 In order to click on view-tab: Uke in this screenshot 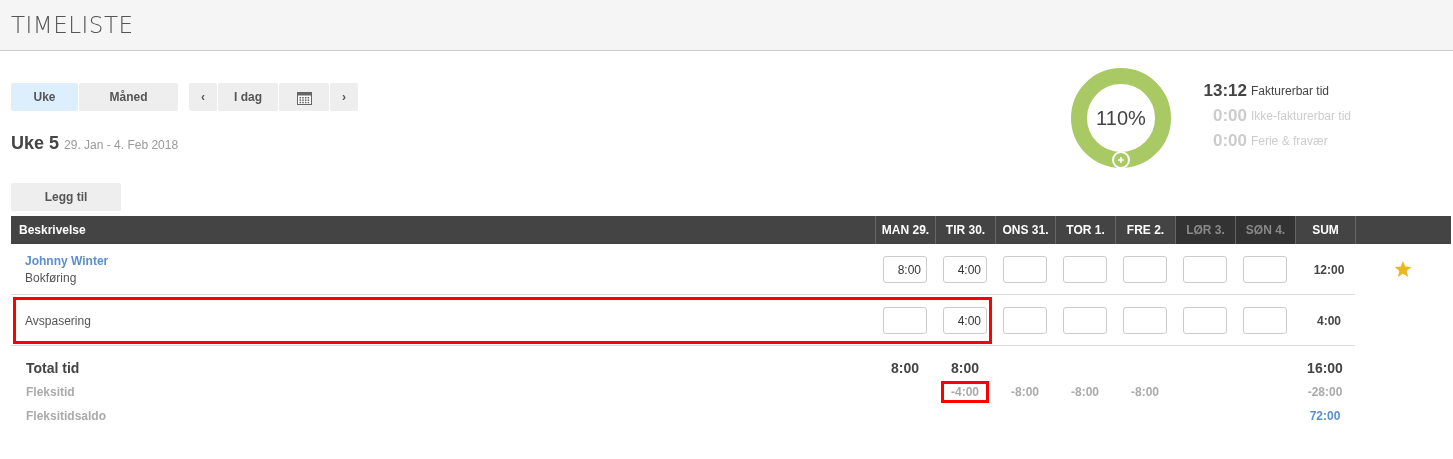, I will do `click(44, 97)`.